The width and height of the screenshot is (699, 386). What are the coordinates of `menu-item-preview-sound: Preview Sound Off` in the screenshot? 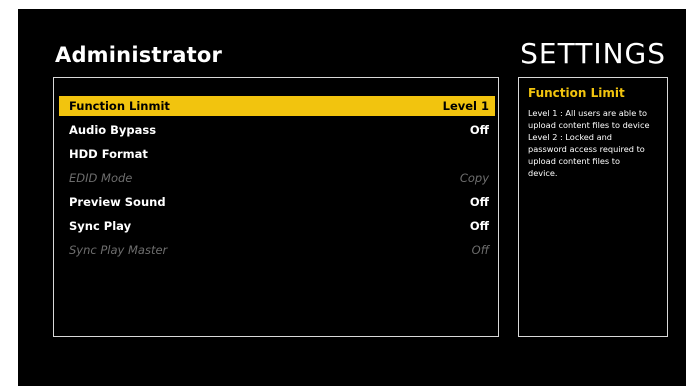 It's located at (277, 202).